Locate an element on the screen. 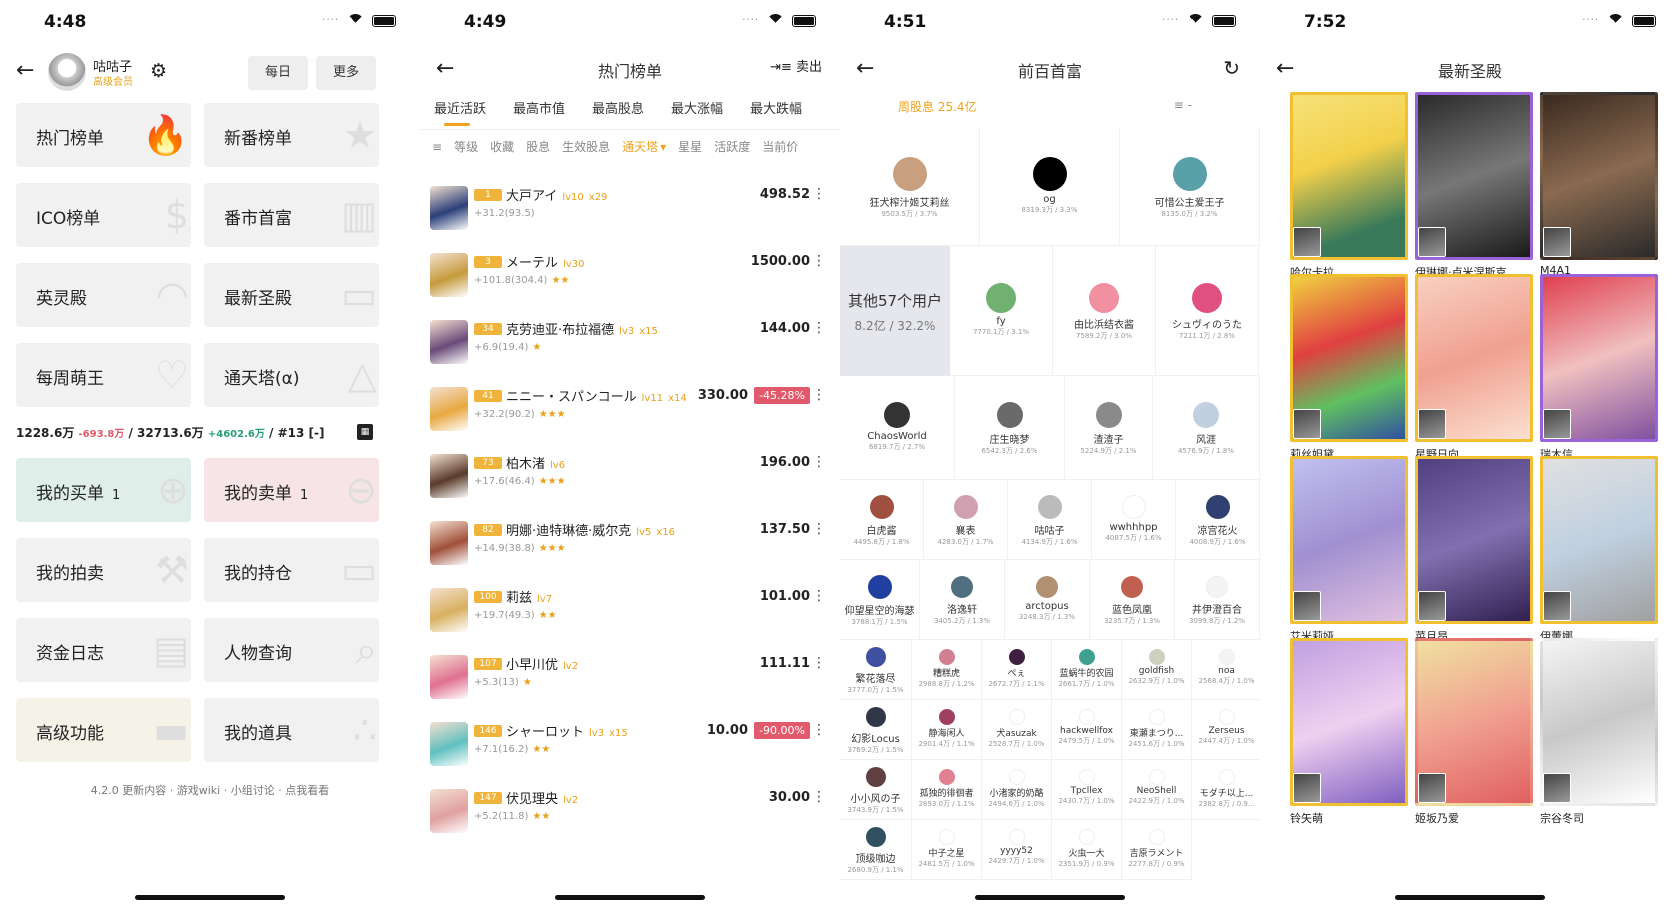 This screenshot has width=1680, height=908. filter-item: 等级 is located at coordinates (466, 146).